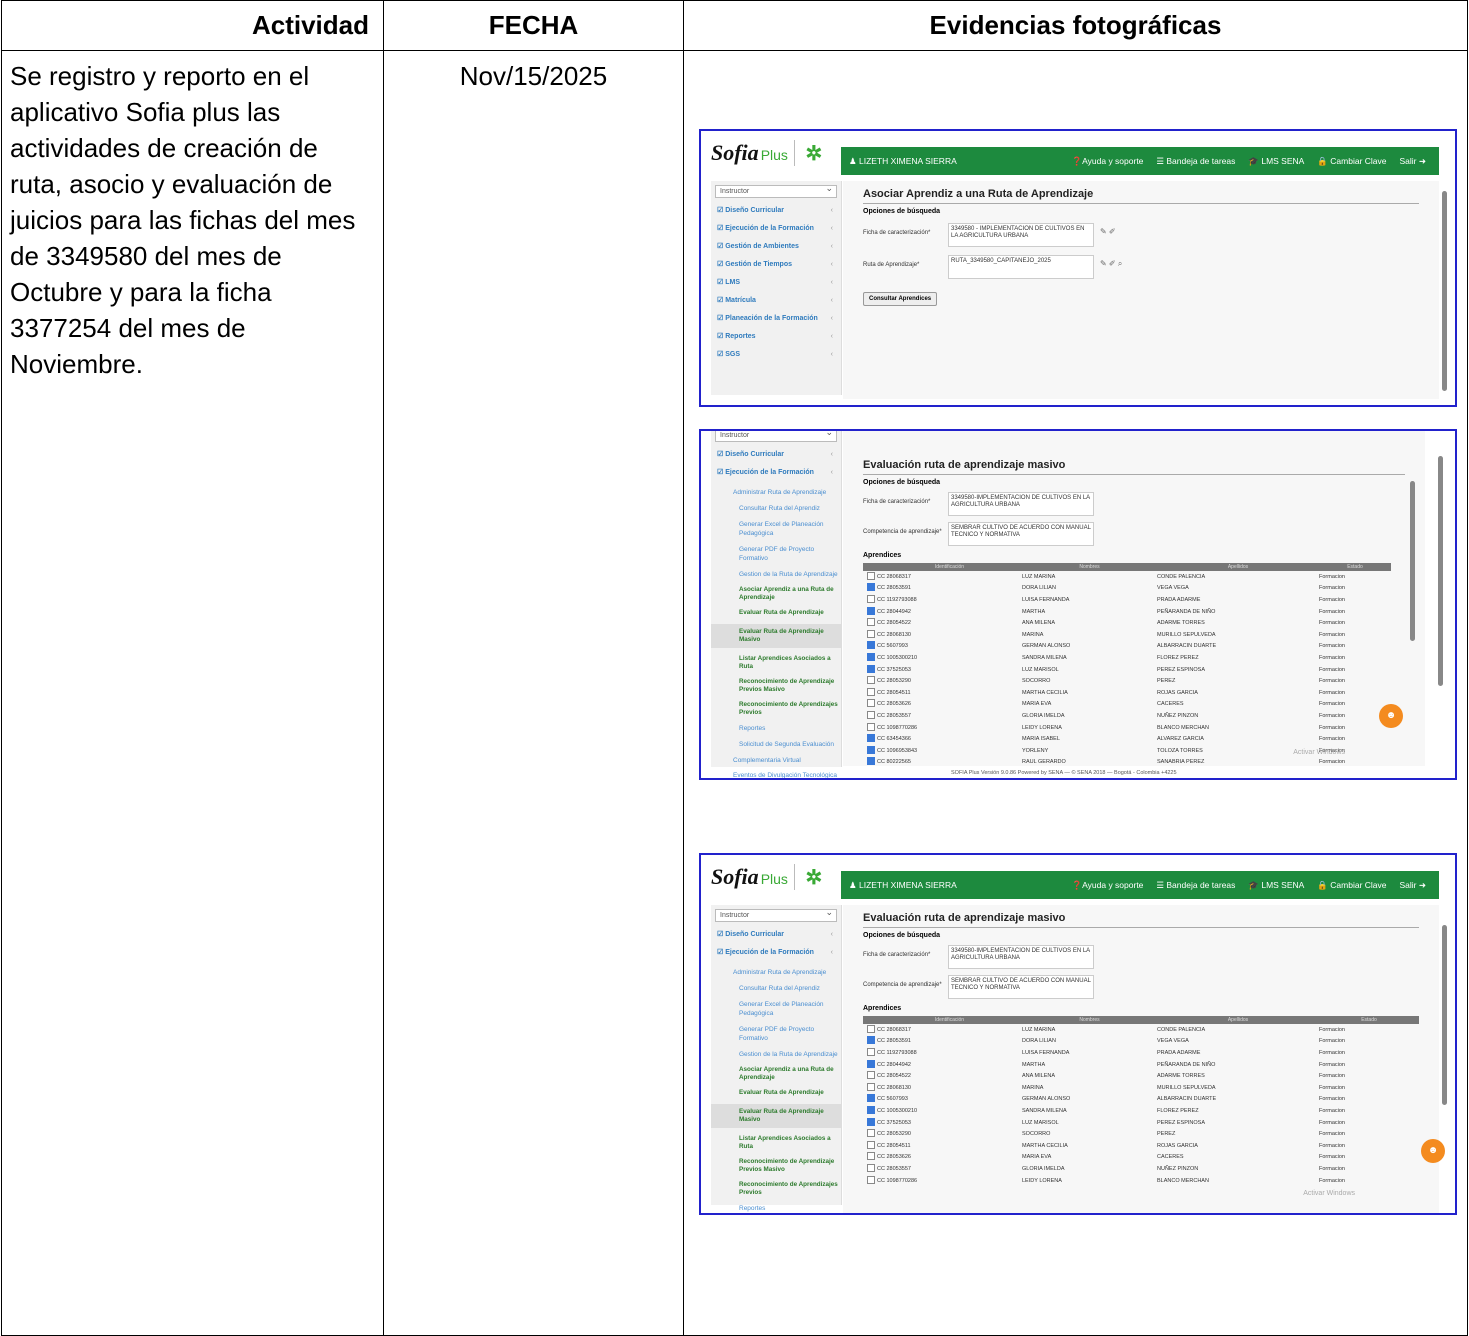 This screenshot has height=1336, width=1469. I want to click on sidebar-item-sgs: ☑ SGS, so click(776, 355).